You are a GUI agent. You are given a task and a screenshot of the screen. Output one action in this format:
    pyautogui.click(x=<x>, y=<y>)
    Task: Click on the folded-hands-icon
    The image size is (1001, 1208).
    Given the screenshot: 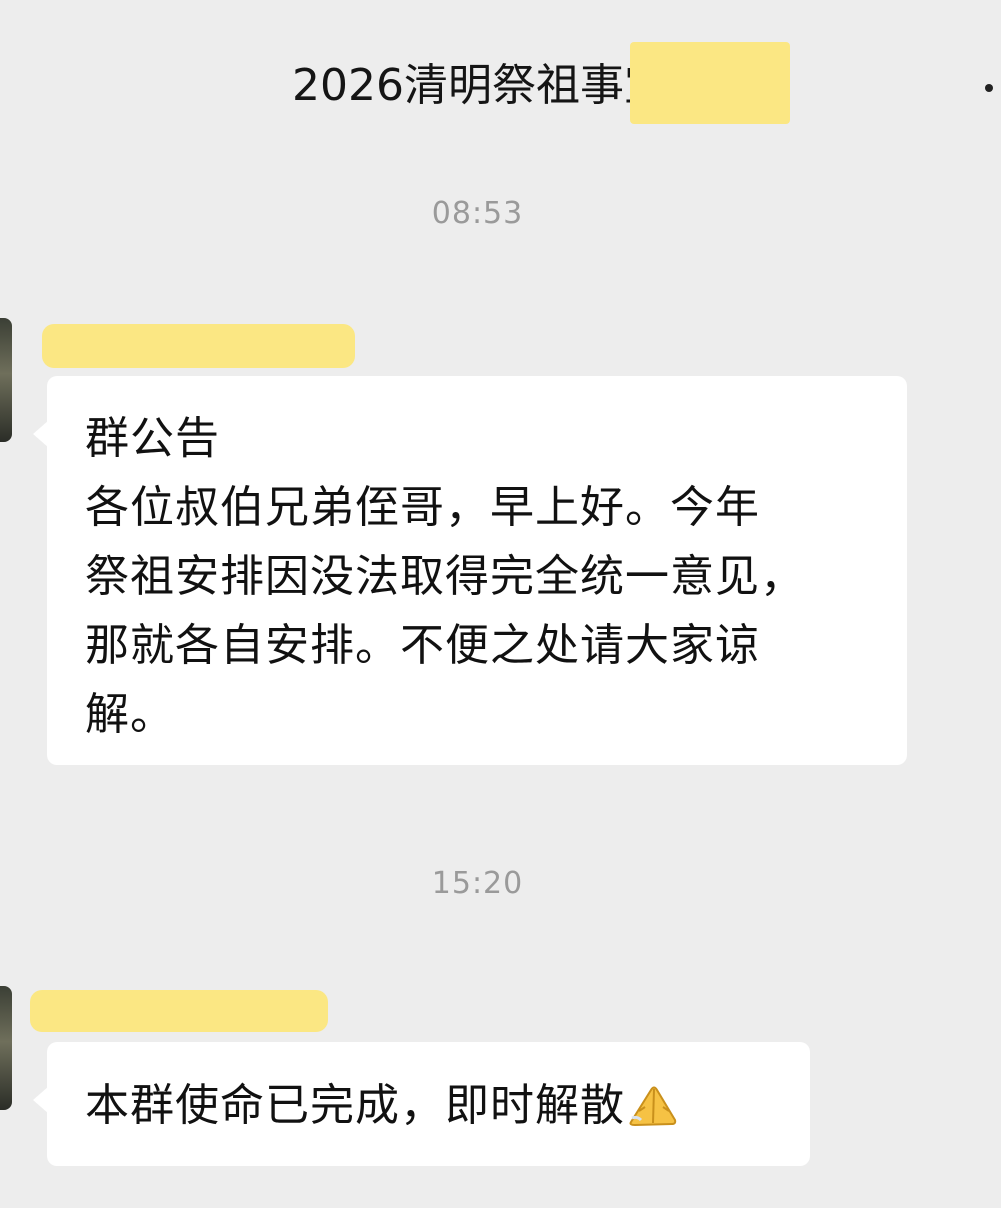 What is the action you would take?
    pyautogui.click(x=653, y=1104)
    